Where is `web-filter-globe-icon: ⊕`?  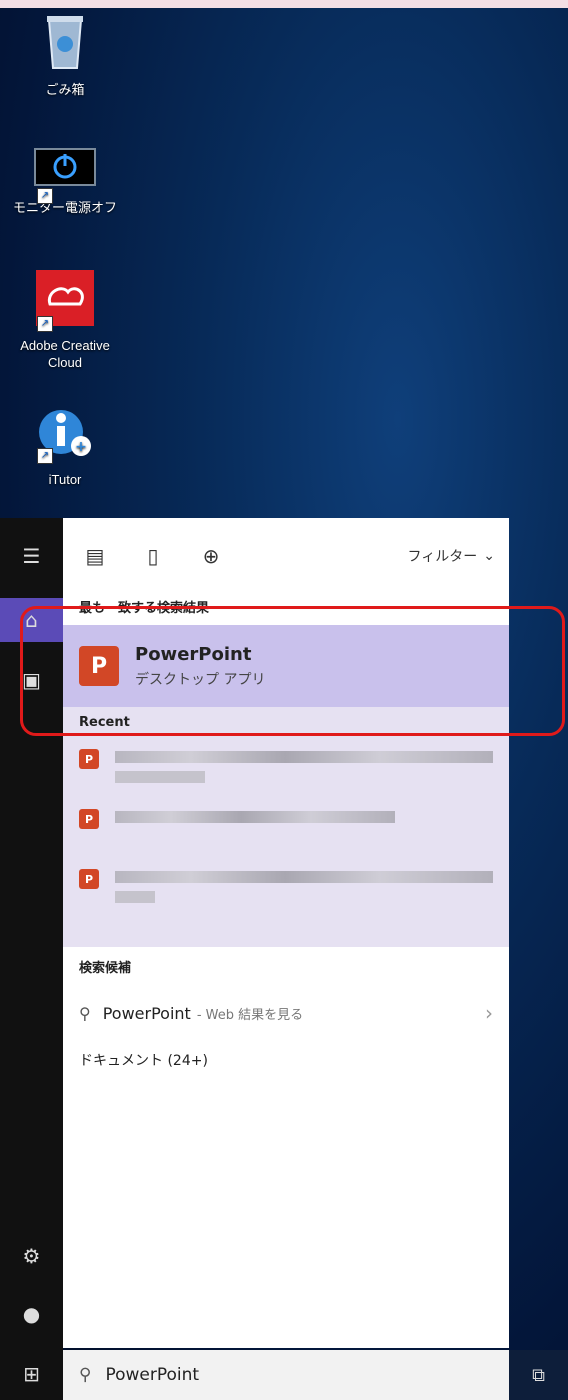 web-filter-globe-icon: ⊕ is located at coordinates (211, 556).